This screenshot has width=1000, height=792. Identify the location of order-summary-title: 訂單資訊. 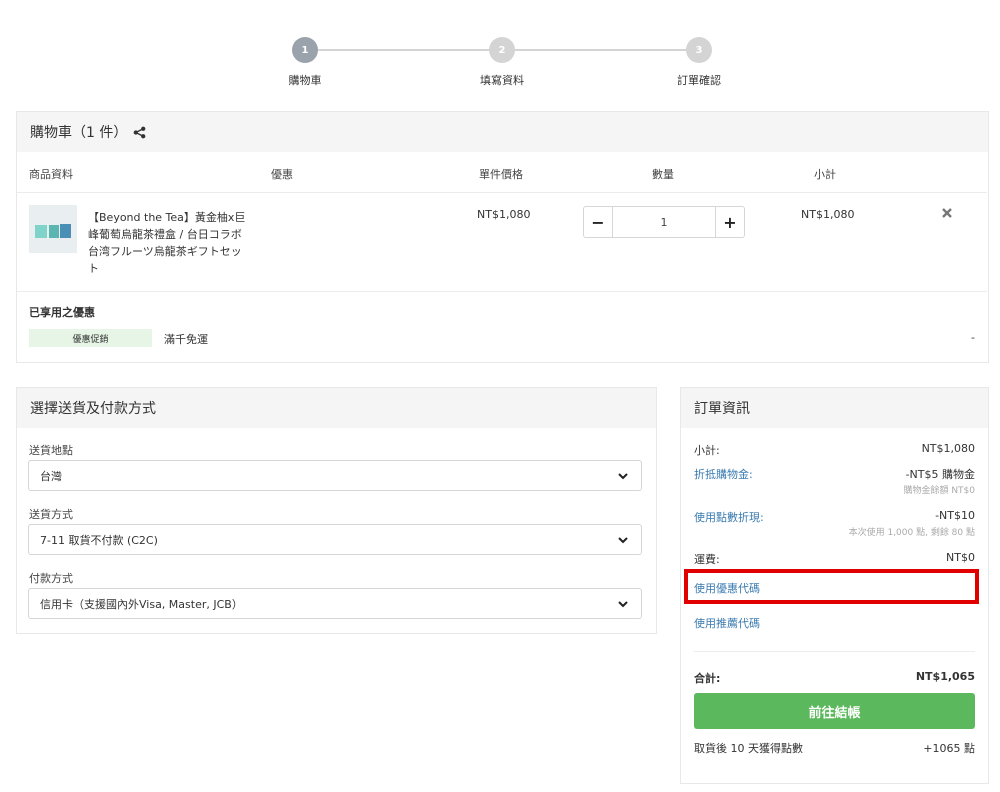
(722, 409).